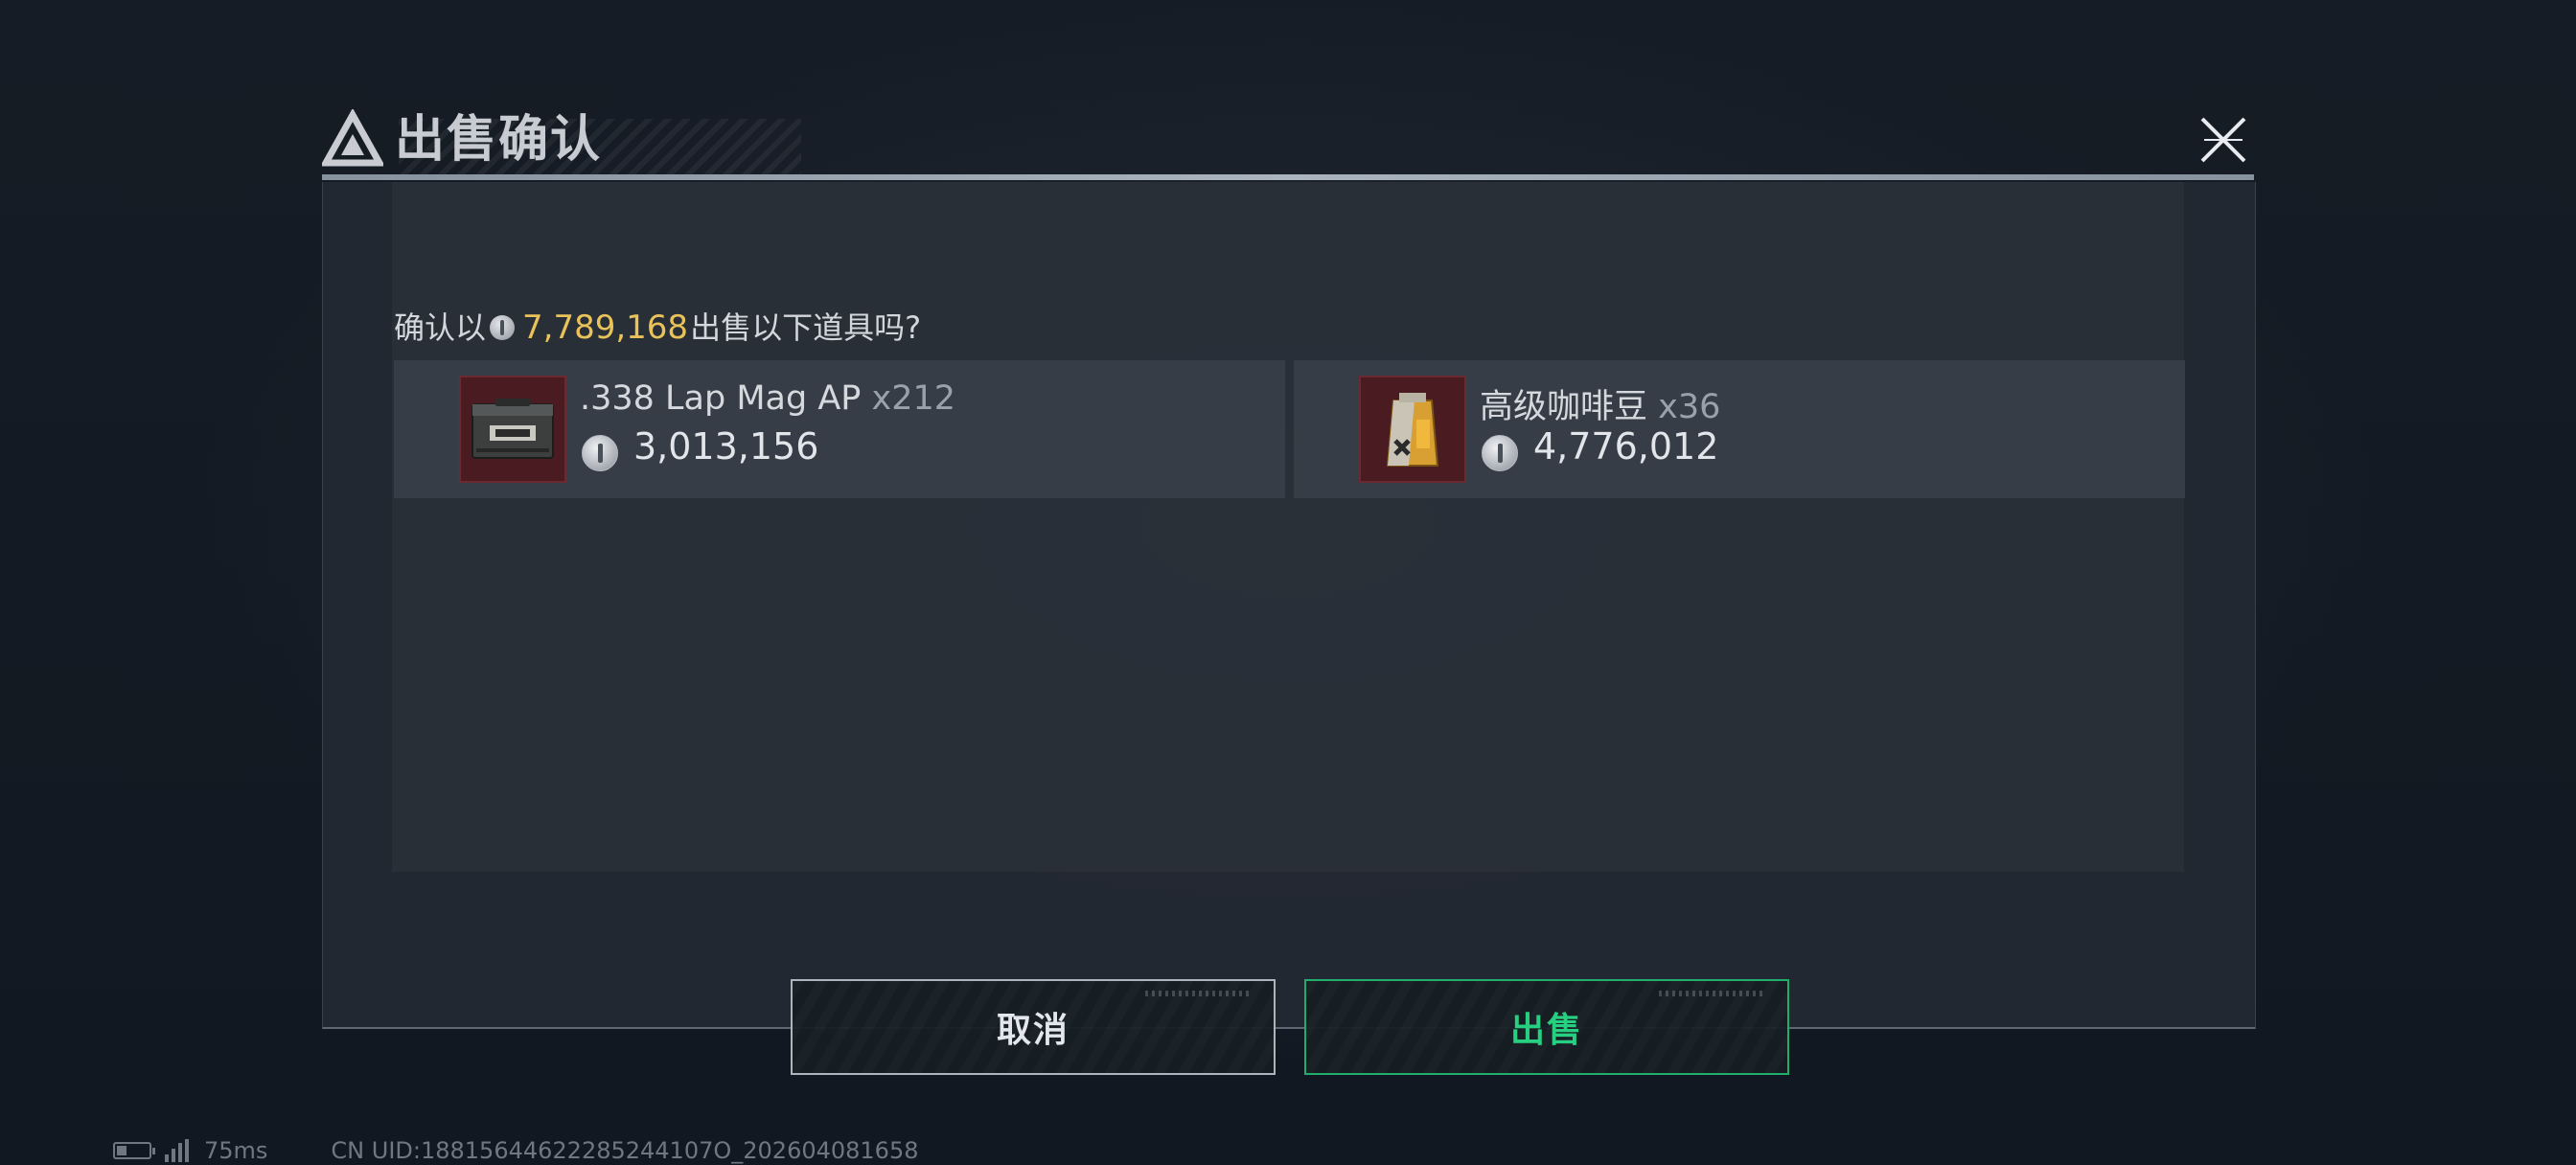 Image resolution: width=2576 pixels, height=1165 pixels. What do you see at coordinates (913, 398) in the screenshot?
I see `item-quantity: x212` at bounding box center [913, 398].